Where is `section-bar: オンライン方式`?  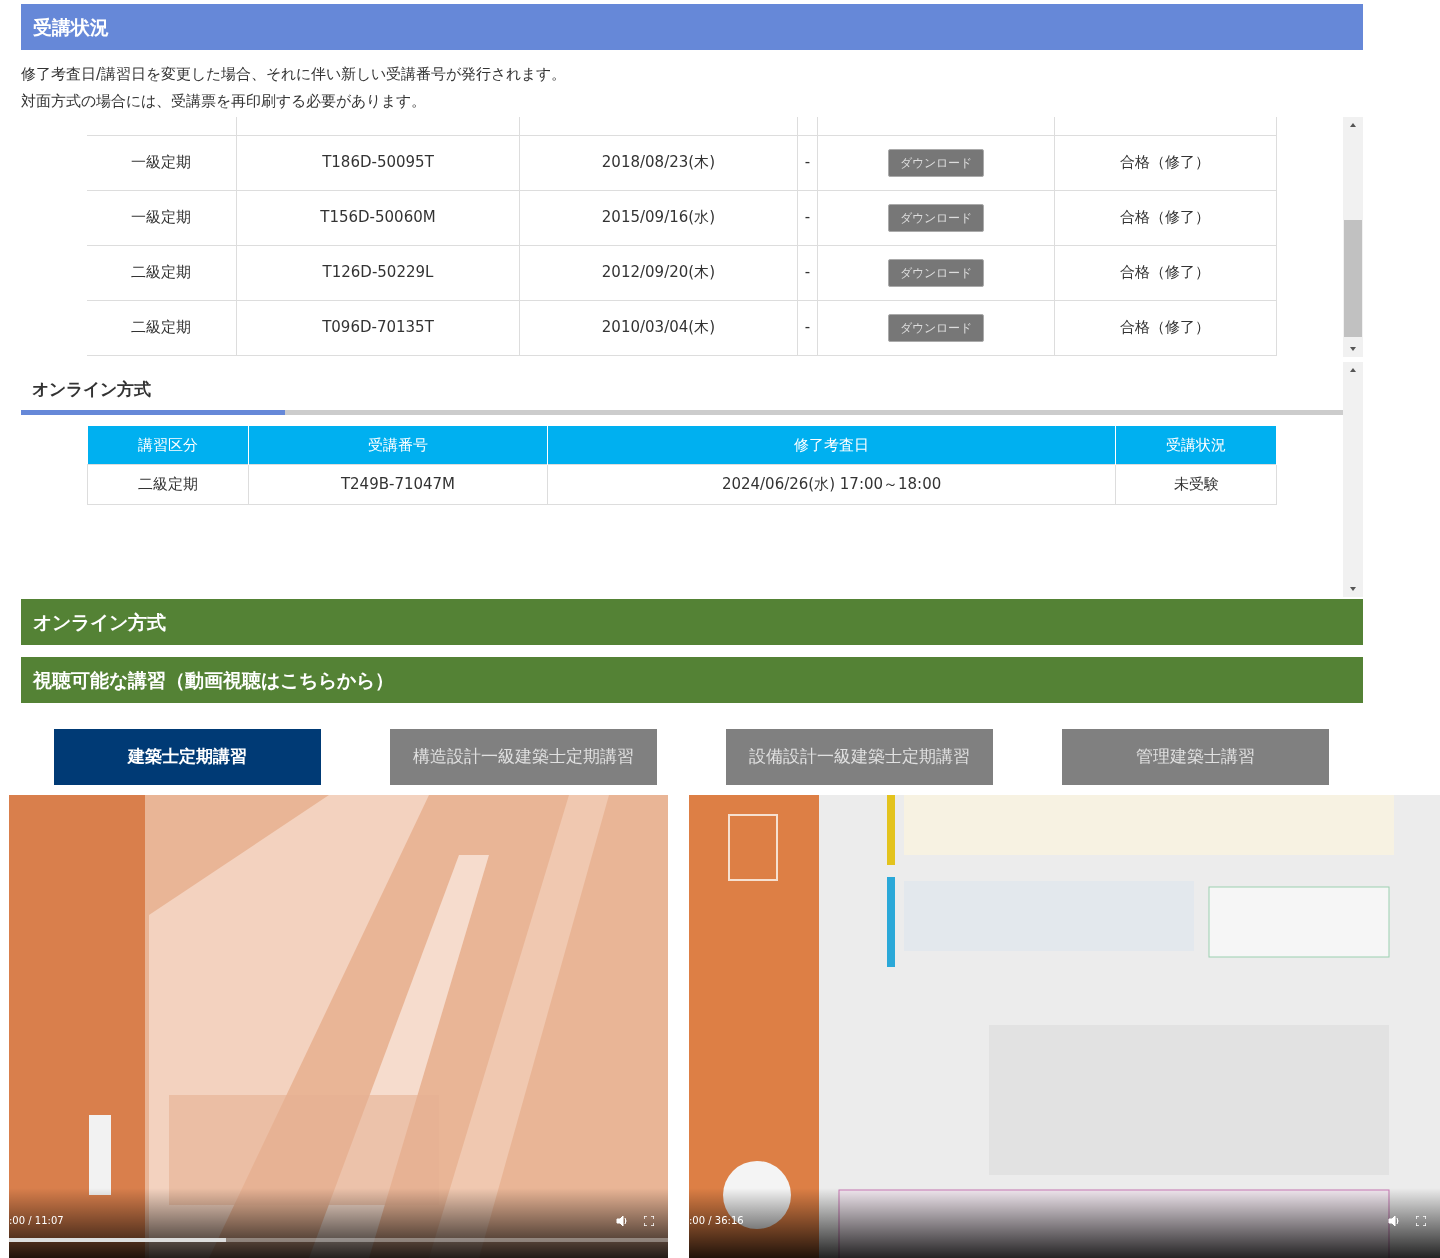 section-bar: オンライン方式 is located at coordinates (692, 622).